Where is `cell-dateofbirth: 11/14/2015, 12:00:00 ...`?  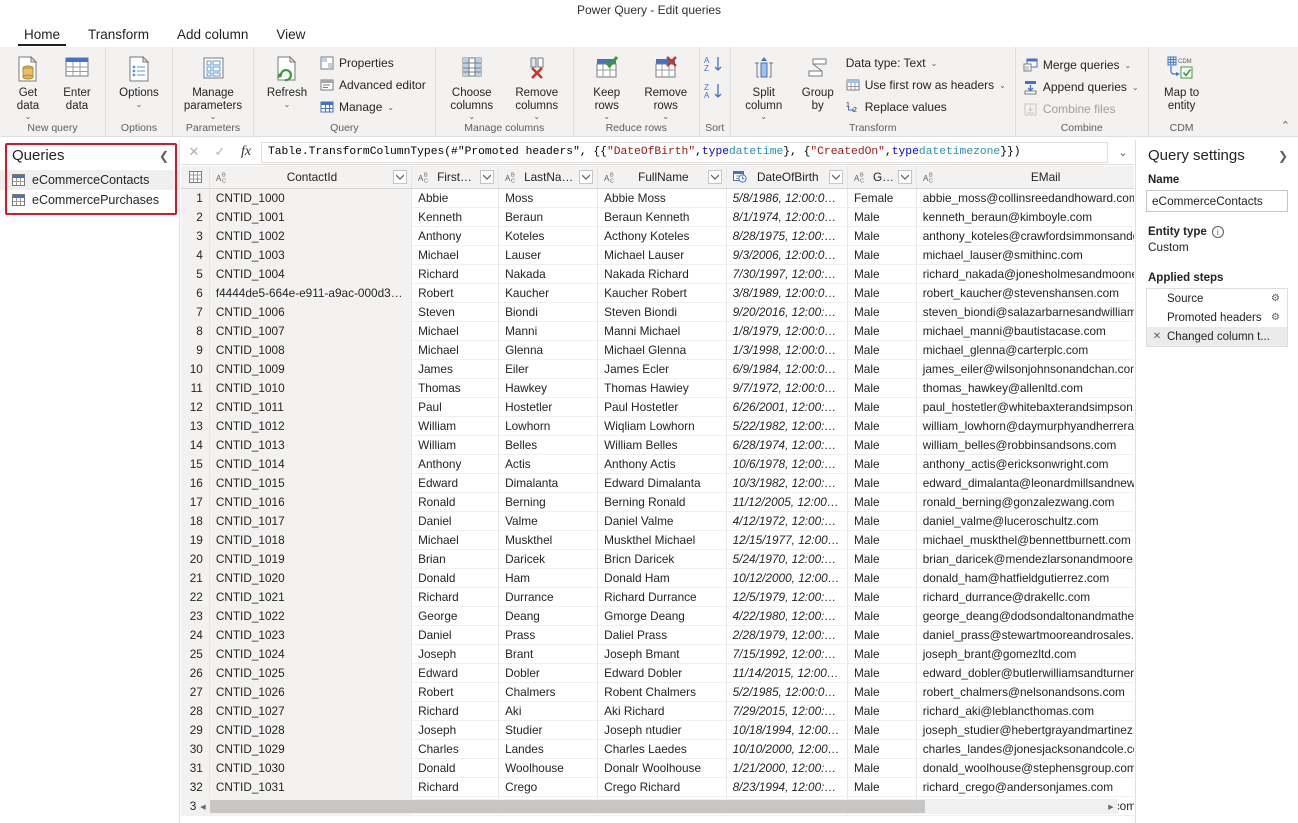 cell-dateofbirth: 11/14/2015, 12:00:00 ... is located at coordinates (787, 673).